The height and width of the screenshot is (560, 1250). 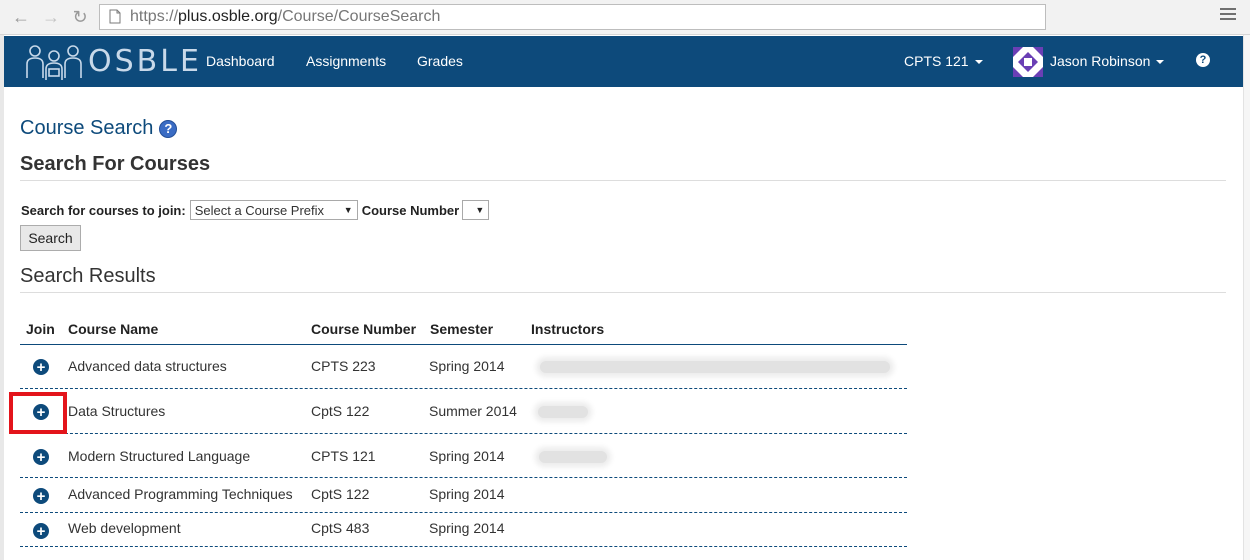 I want to click on url-scheme: https://, so click(x=154, y=16).